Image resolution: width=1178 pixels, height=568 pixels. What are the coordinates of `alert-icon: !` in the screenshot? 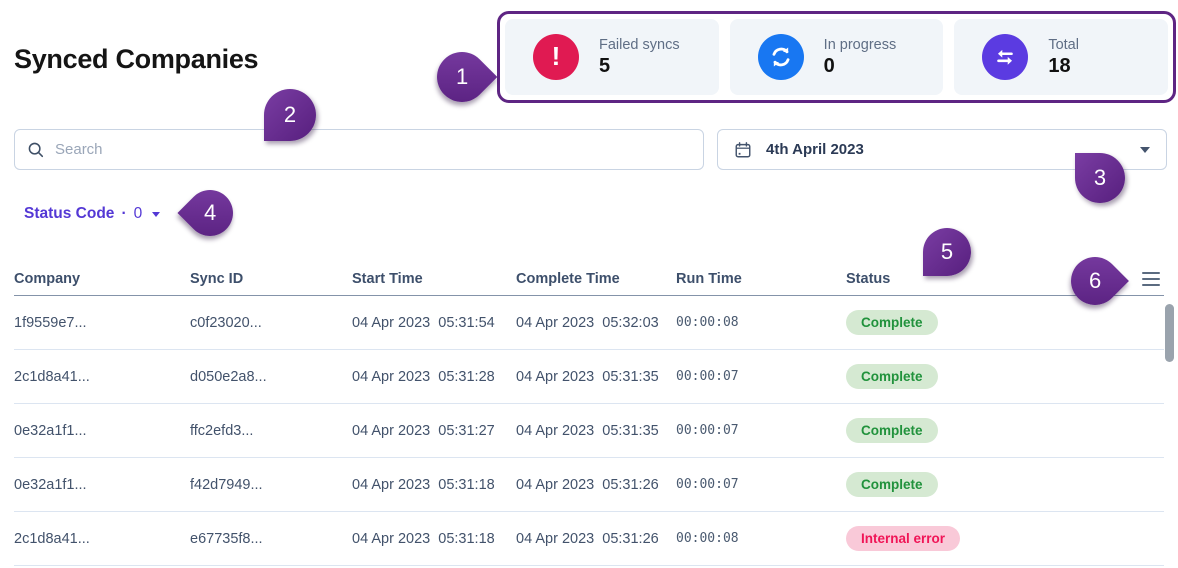 It's located at (556, 57).